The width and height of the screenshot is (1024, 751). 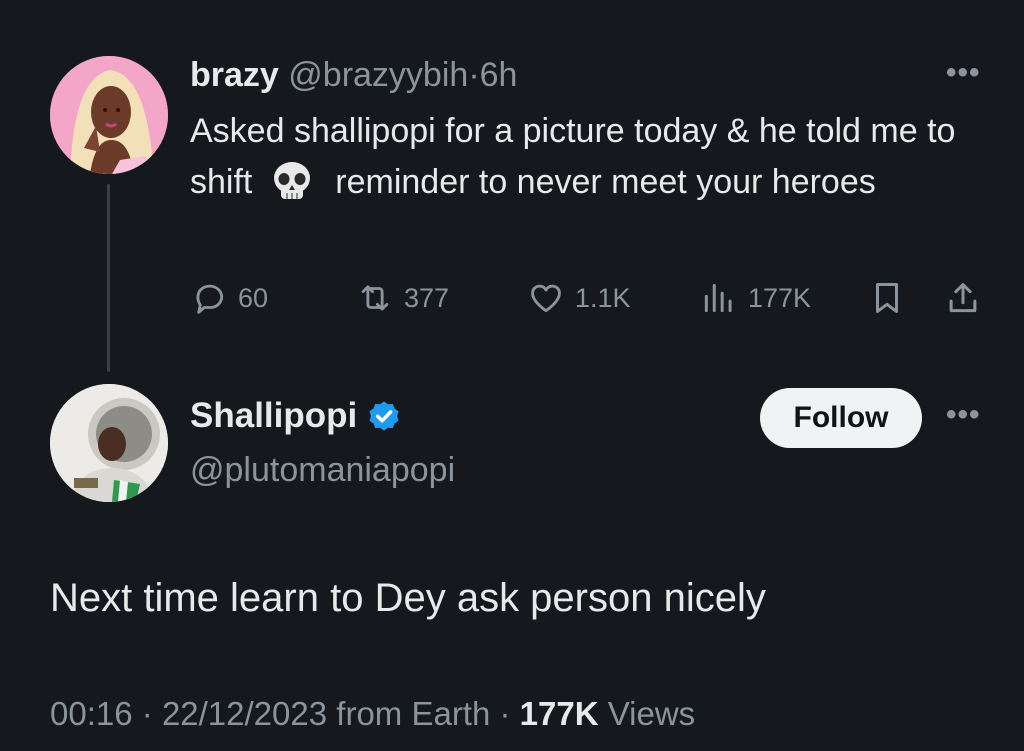 What do you see at coordinates (780, 298) in the screenshot?
I see `views-count: 177K` at bounding box center [780, 298].